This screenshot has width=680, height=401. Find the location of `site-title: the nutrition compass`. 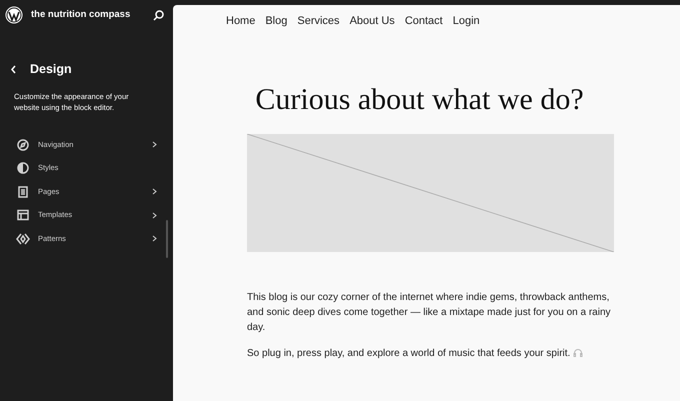

site-title: the nutrition compass is located at coordinates (81, 15).